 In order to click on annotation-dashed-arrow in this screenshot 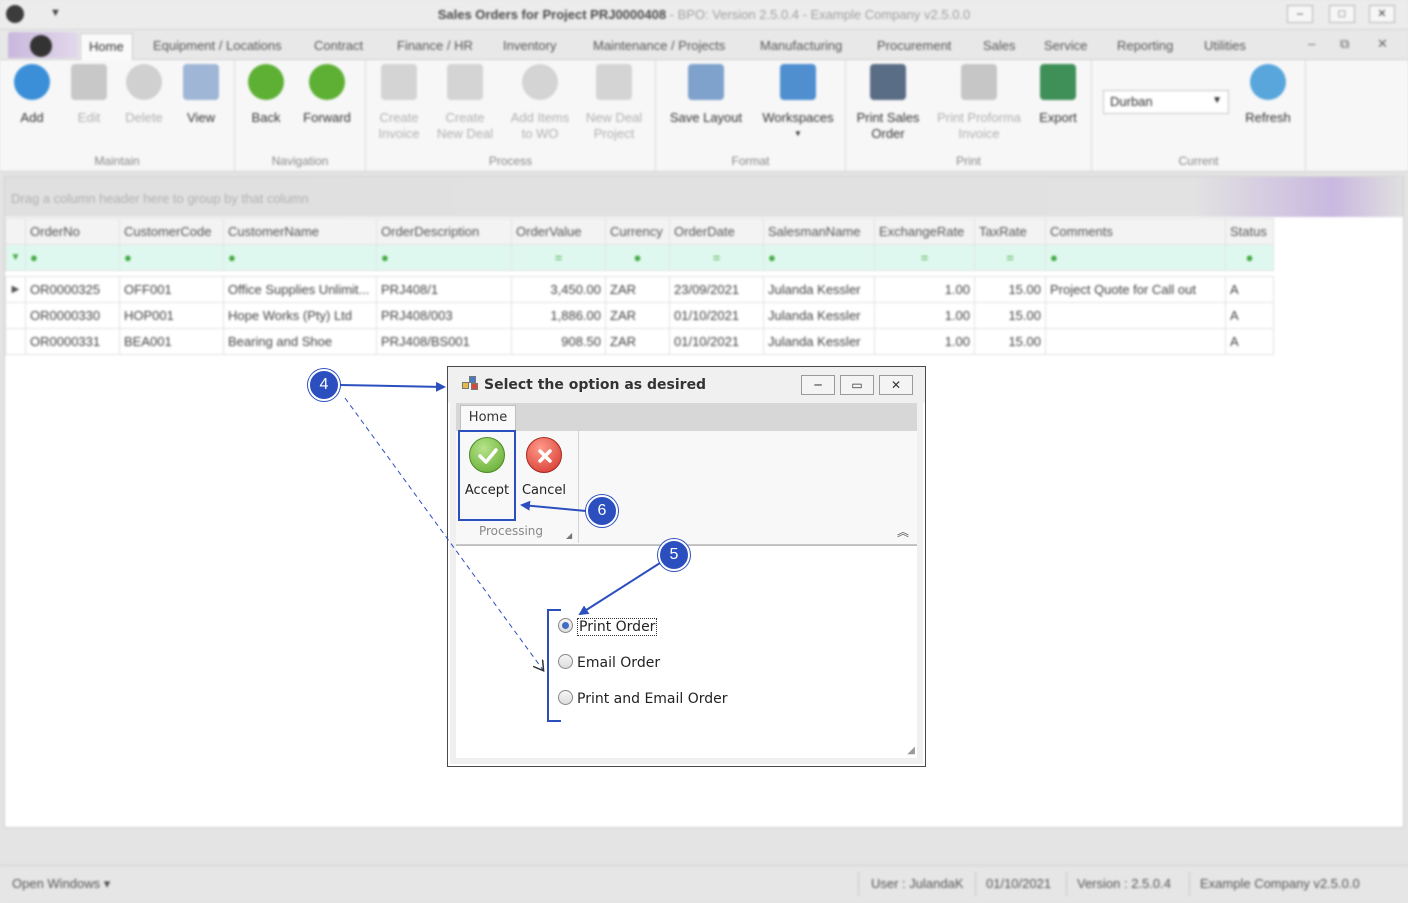, I will do `click(443, 533)`.